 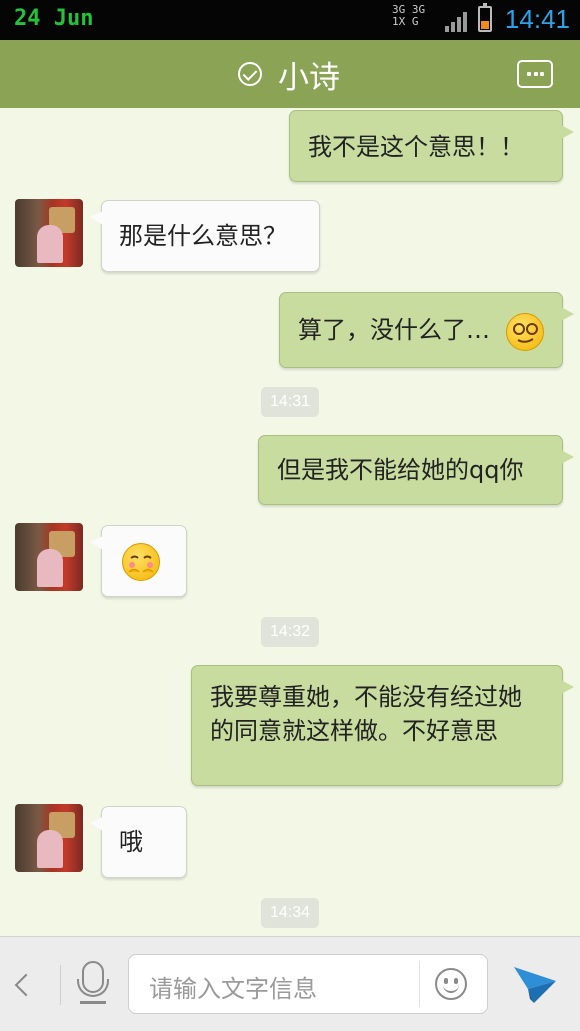 What do you see at coordinates (535, 984) in the screenshot?
I see `paper-plane-icon` at bounding box center [535, 984].